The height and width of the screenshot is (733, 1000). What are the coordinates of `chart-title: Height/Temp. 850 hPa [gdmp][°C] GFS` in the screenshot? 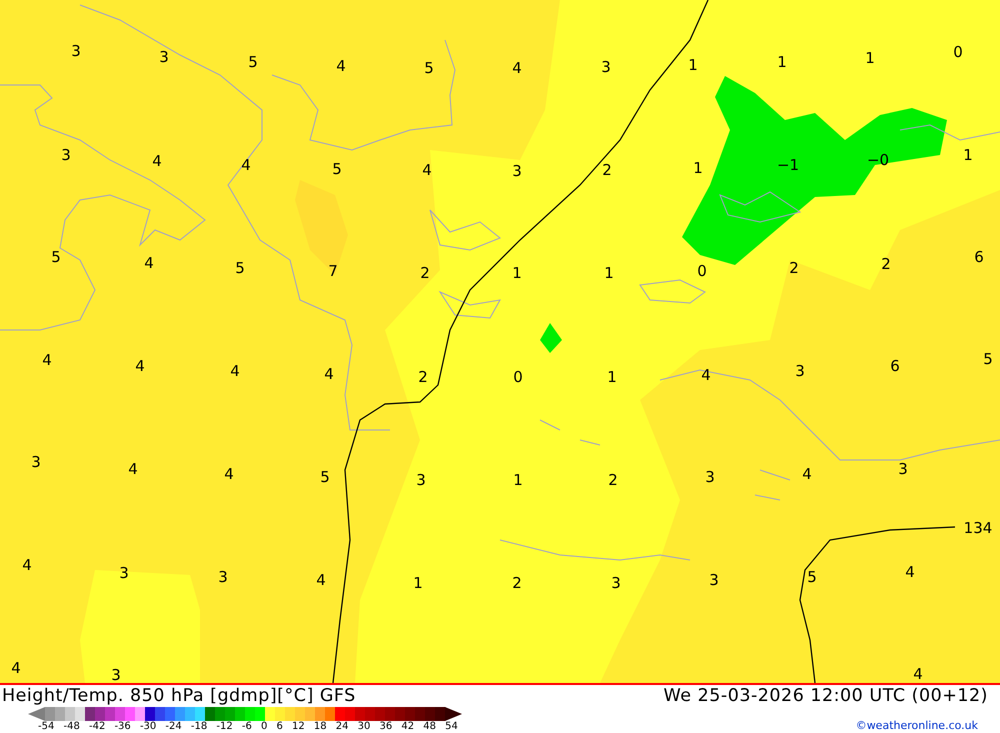 It's located at (179, 696).